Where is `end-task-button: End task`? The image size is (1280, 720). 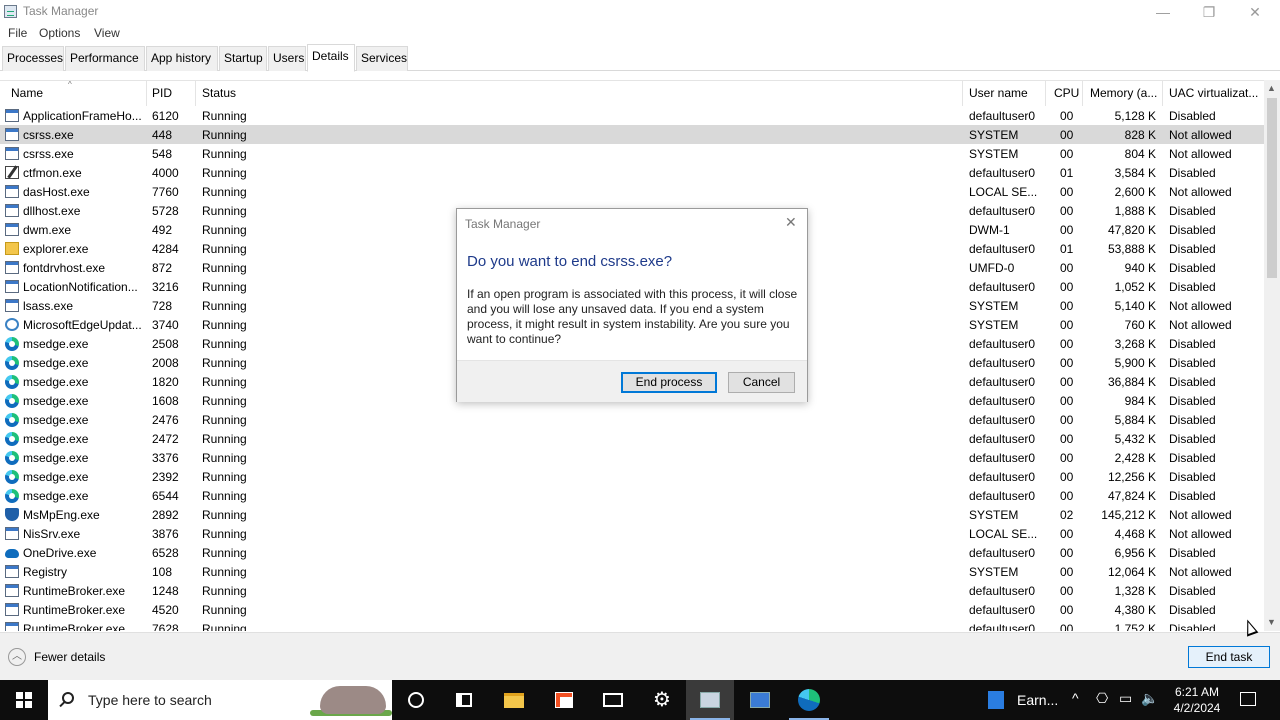 end-task-button: End task is located at coordinates (1229, 657).